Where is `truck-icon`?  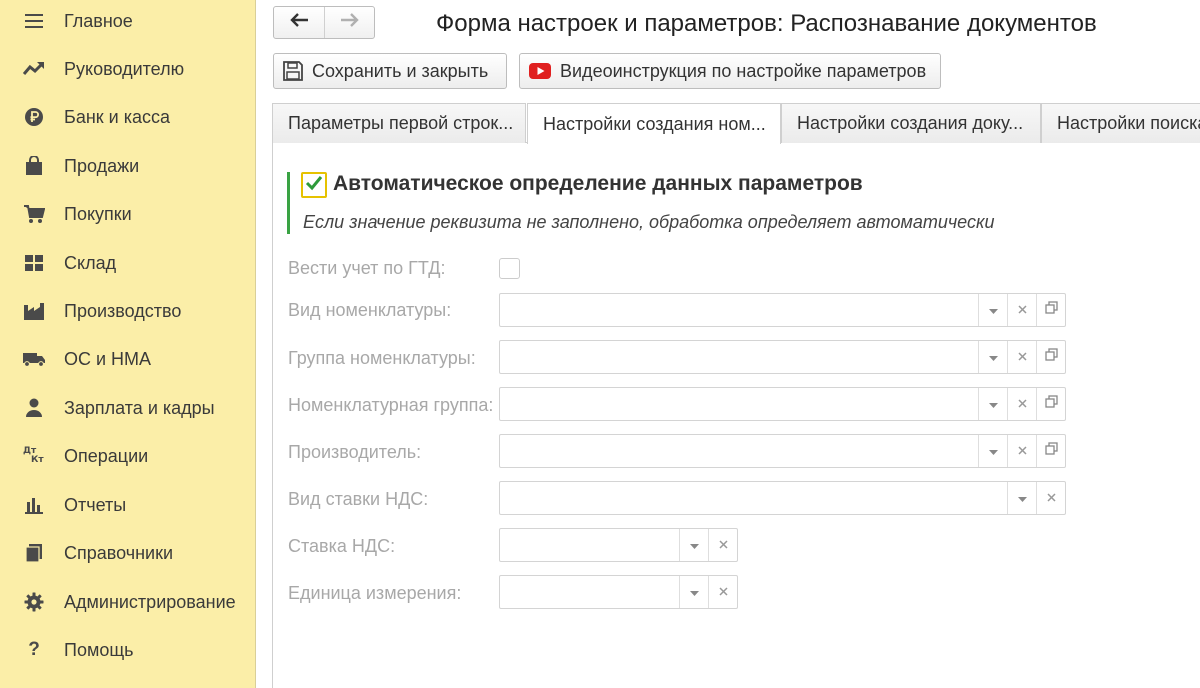
truck-icon is located at coordinates (34, 359).